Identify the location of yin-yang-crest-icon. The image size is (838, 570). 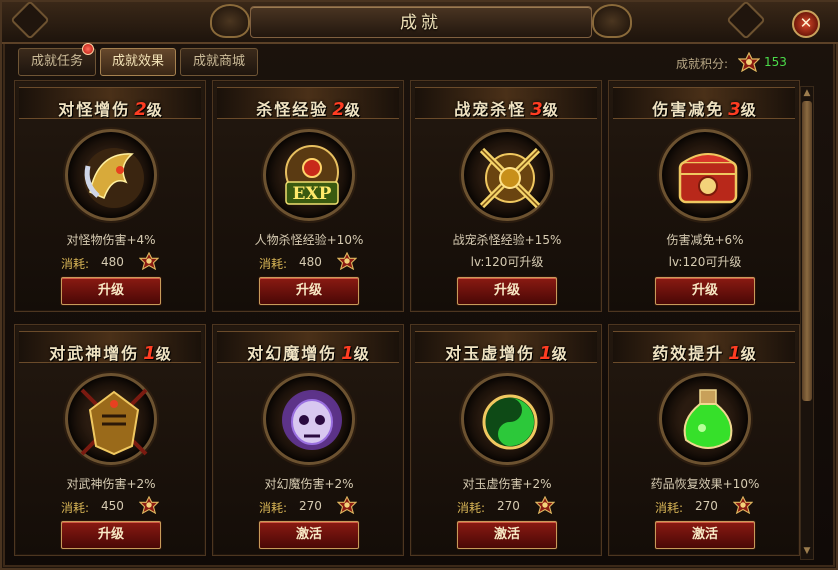
(510, 422).